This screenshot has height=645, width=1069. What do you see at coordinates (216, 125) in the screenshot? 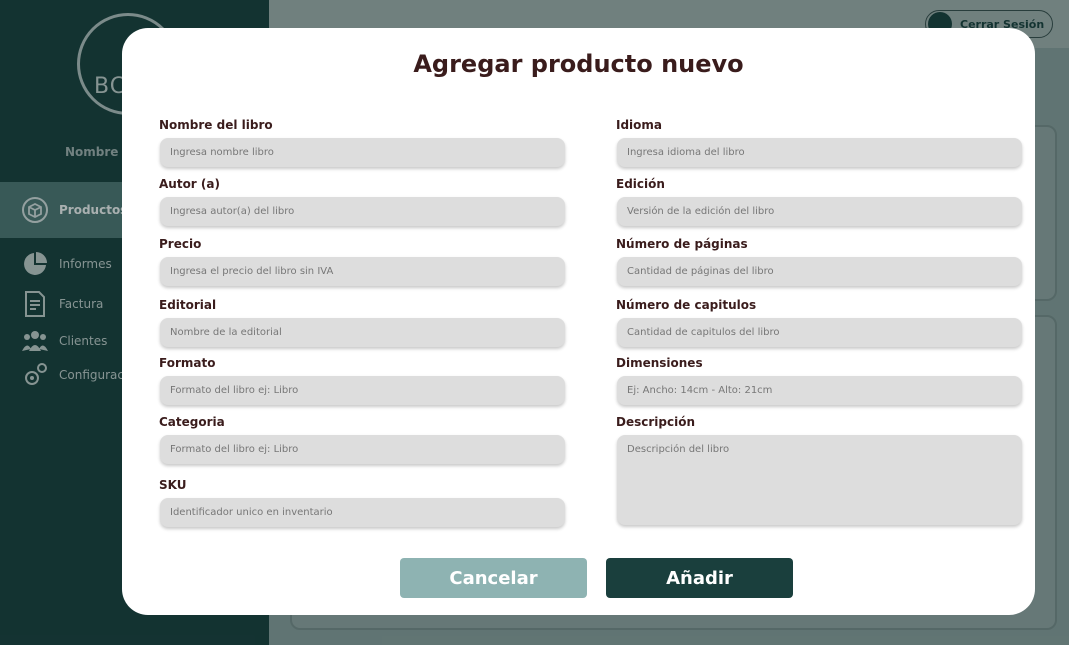
I see `book-name-label: Nombre del libro` at bounding box center [216, 125].